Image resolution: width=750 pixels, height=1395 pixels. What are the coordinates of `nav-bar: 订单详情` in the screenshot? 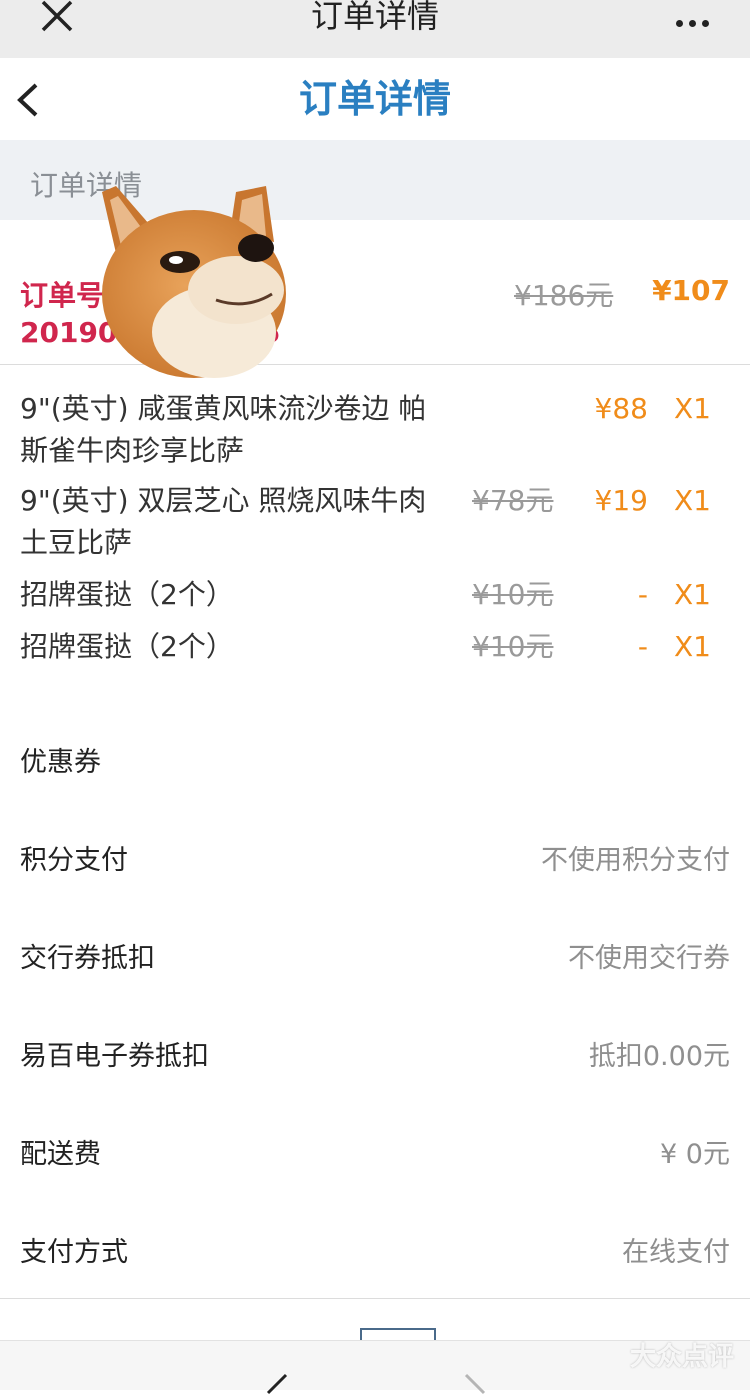 It's located at (375, 99).